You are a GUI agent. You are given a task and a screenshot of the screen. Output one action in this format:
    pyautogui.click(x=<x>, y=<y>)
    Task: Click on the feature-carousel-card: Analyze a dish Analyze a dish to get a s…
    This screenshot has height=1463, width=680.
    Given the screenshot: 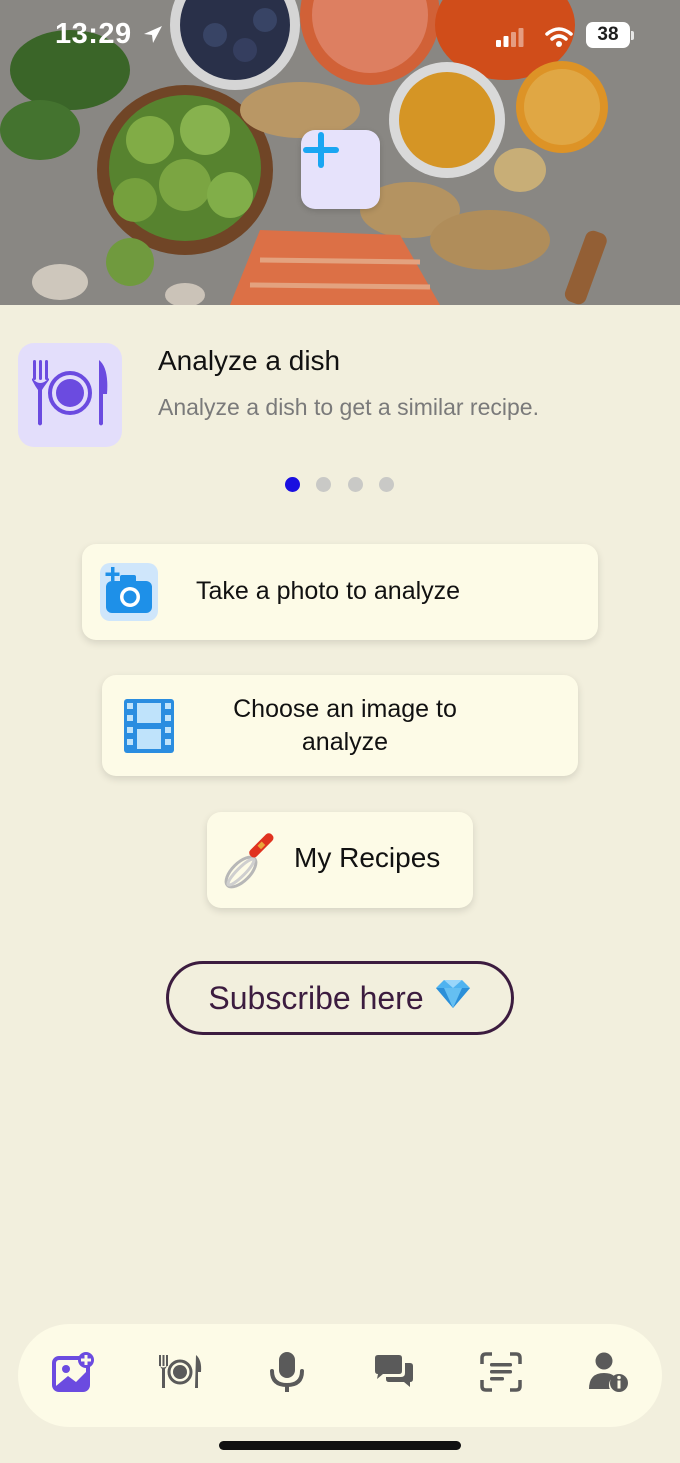 What is the action you would take?
    pyautogui.click(x=338, y=398)
    